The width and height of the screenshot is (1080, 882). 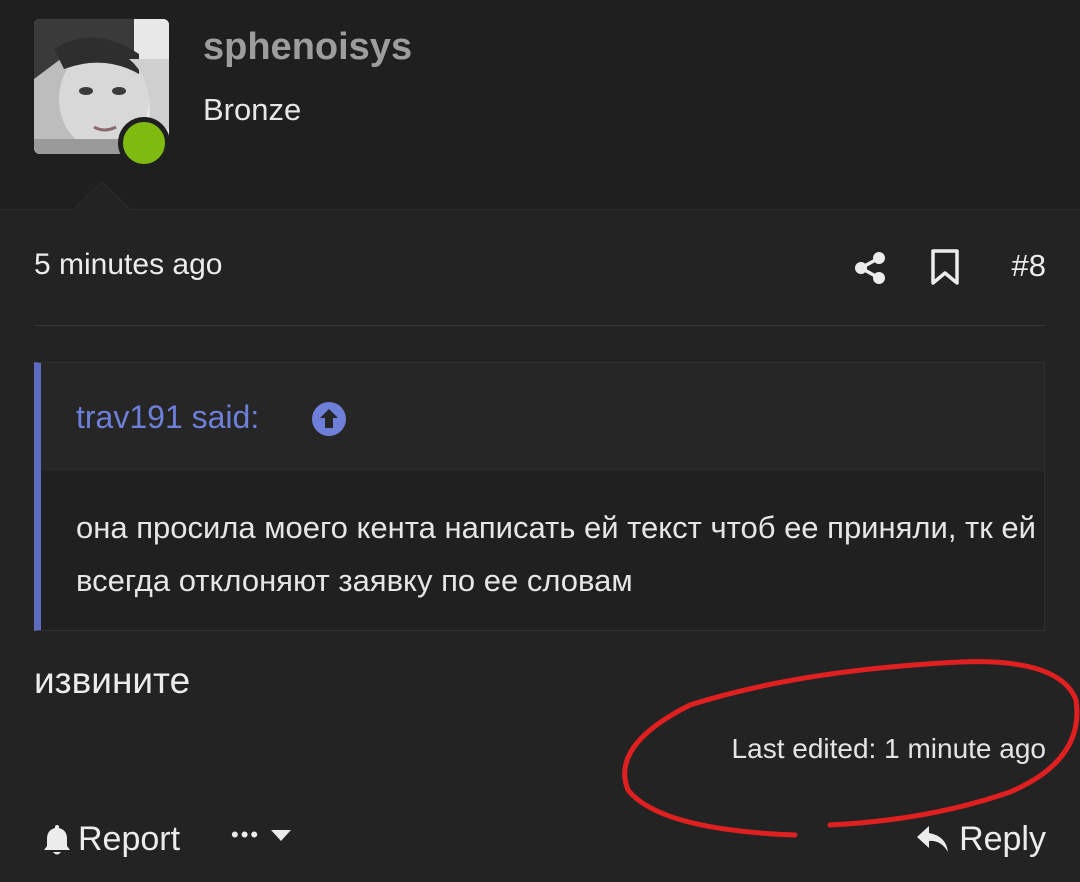 What do you see at coordinates (945, 267) in the screenshot?
I see `bookmark-icon` at bounding box center [945, 267].